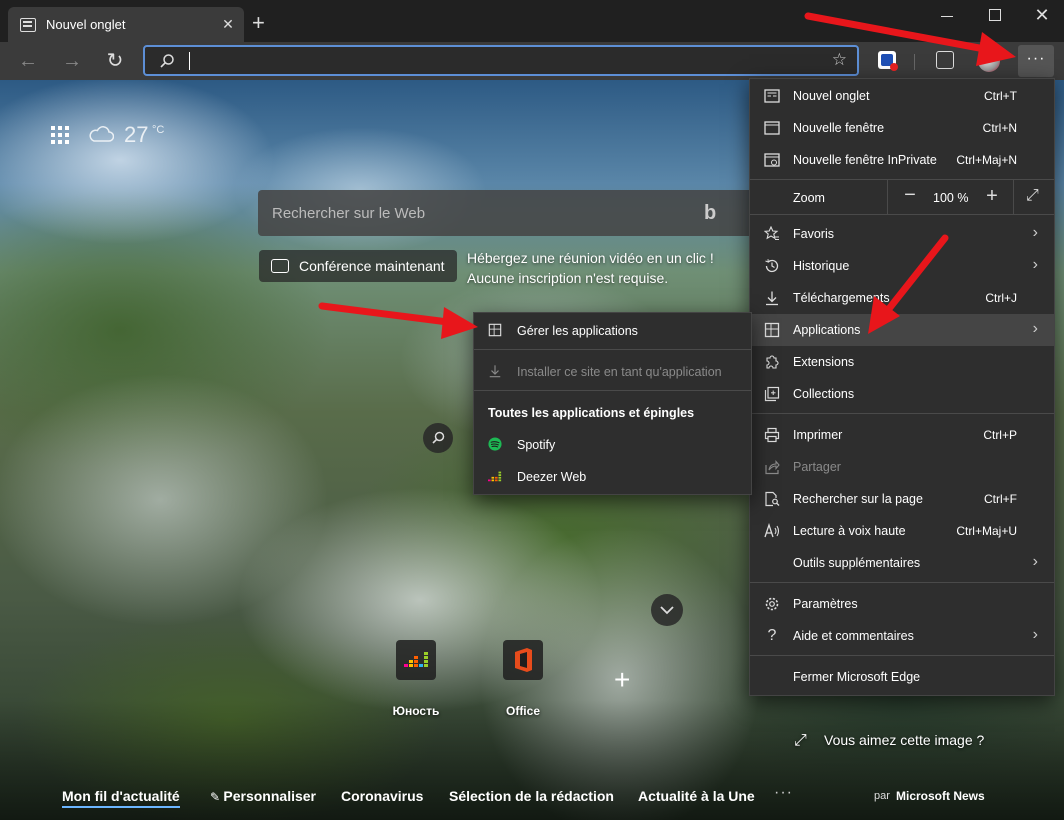 The image size is (1064, 820). What do you see at coordinates (857, 563) in the screenshot?
I see `menu-item-label: Outils supplémentaires` at bounding box center [857, 563].